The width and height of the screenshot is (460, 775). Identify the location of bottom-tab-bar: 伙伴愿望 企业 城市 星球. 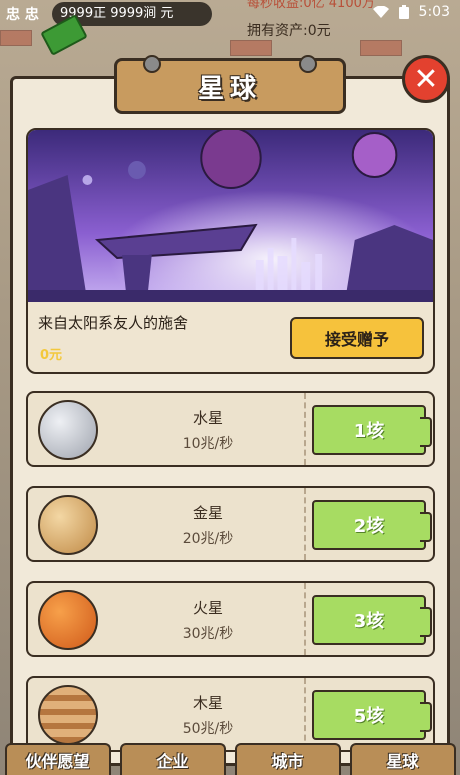
(230, 759).